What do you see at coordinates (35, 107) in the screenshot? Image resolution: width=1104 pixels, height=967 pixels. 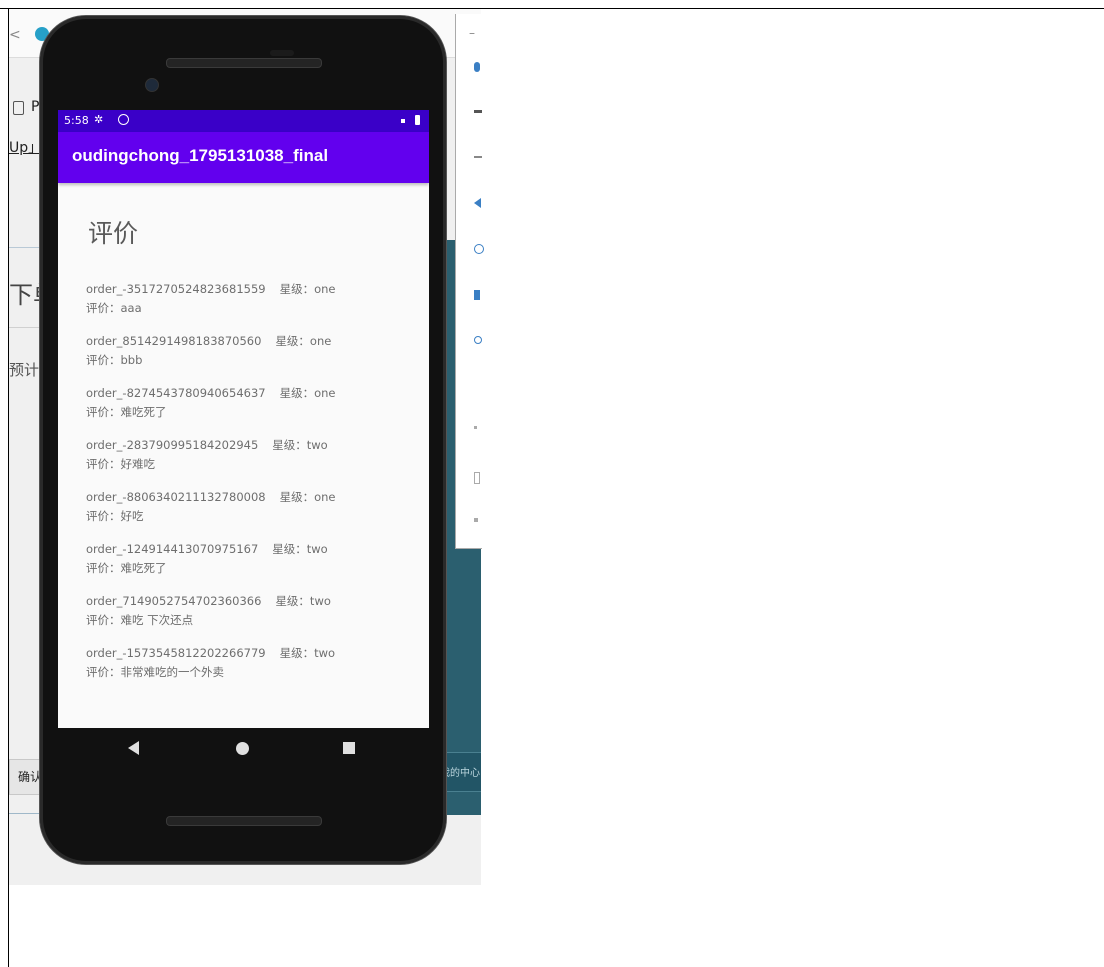 I see `device-label: P` at bounding box center [35, 107].